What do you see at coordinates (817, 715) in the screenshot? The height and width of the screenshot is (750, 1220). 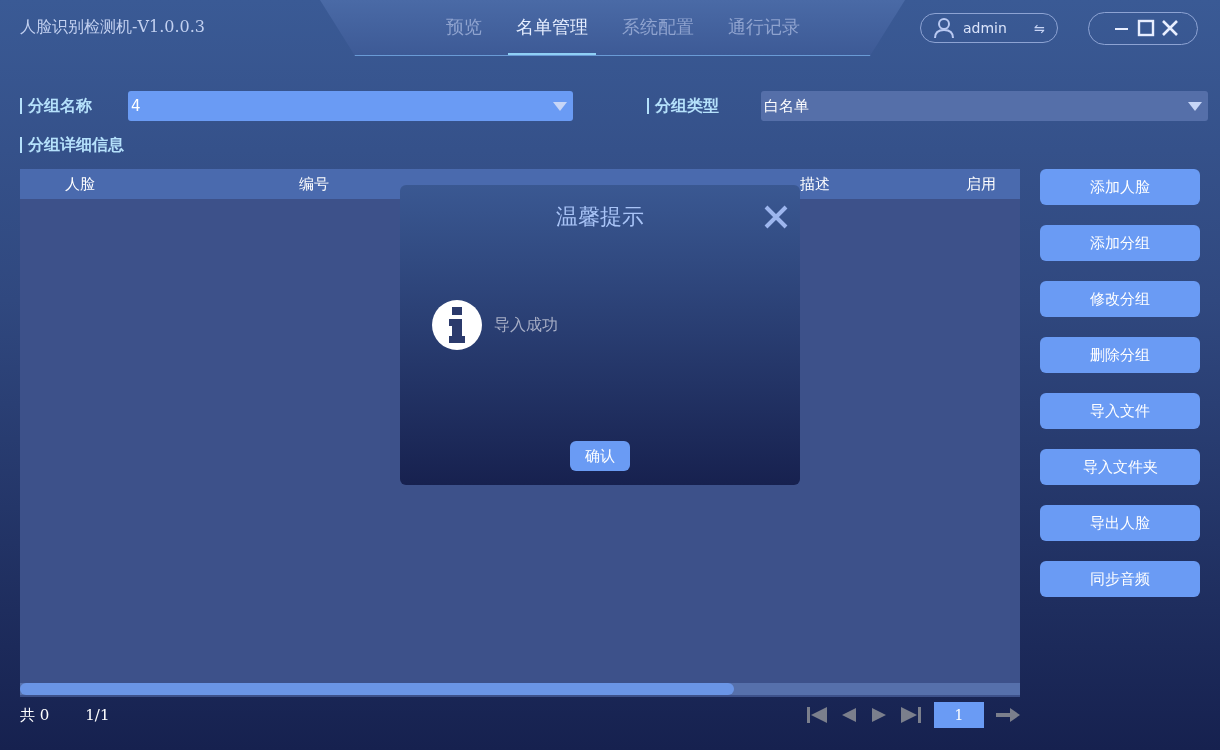 I see `first-page-icon` at bounding box center [817, 715].